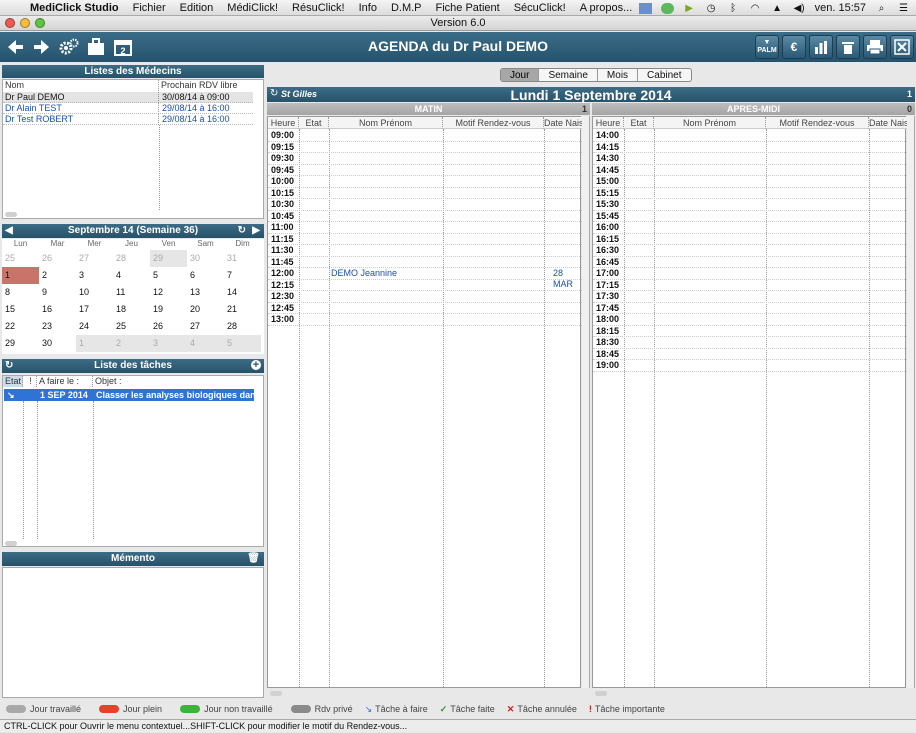 This screenshot has height=733, width=916. What do you see at coordinates (618, 75) in the screenshot?
I see `tab-mois: Mois` at bounding box center [618, 75].